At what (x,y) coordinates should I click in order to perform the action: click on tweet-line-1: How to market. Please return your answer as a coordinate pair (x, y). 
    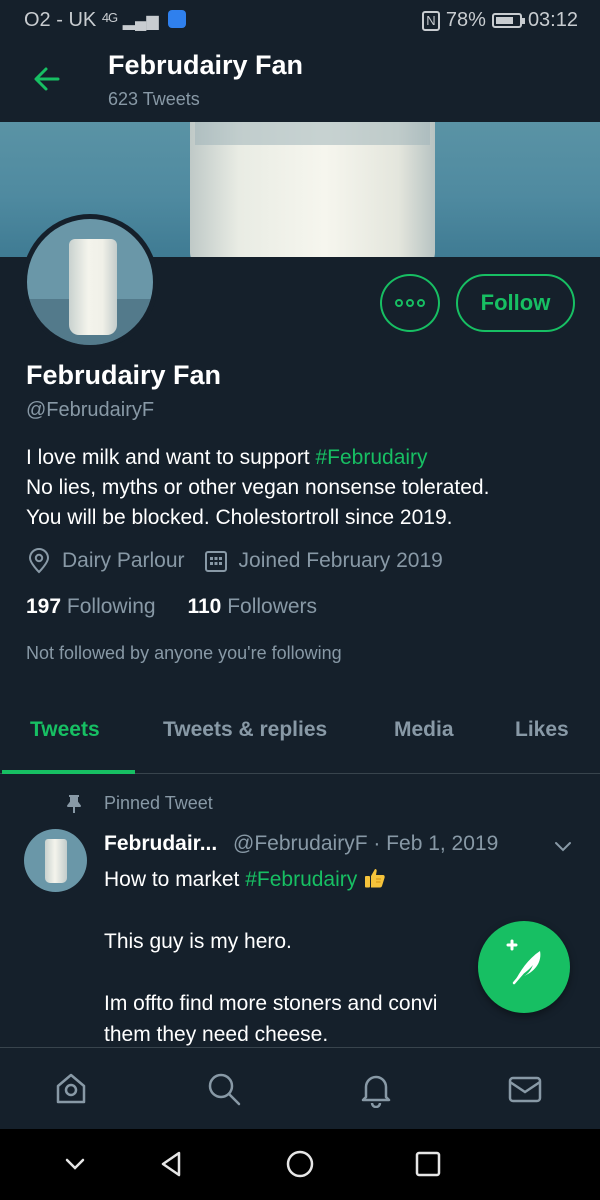
    Looking at the image, I should click on (175, 879).